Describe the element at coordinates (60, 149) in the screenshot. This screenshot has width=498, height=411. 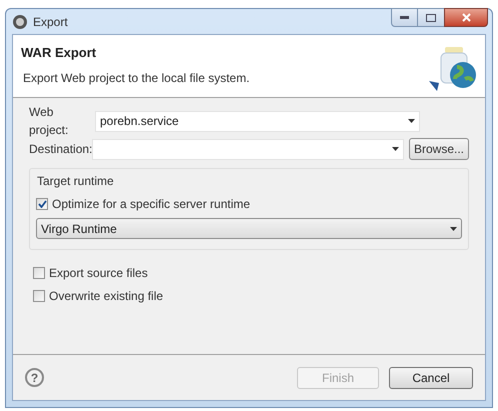
I see `field-label: Destination:` at that location.